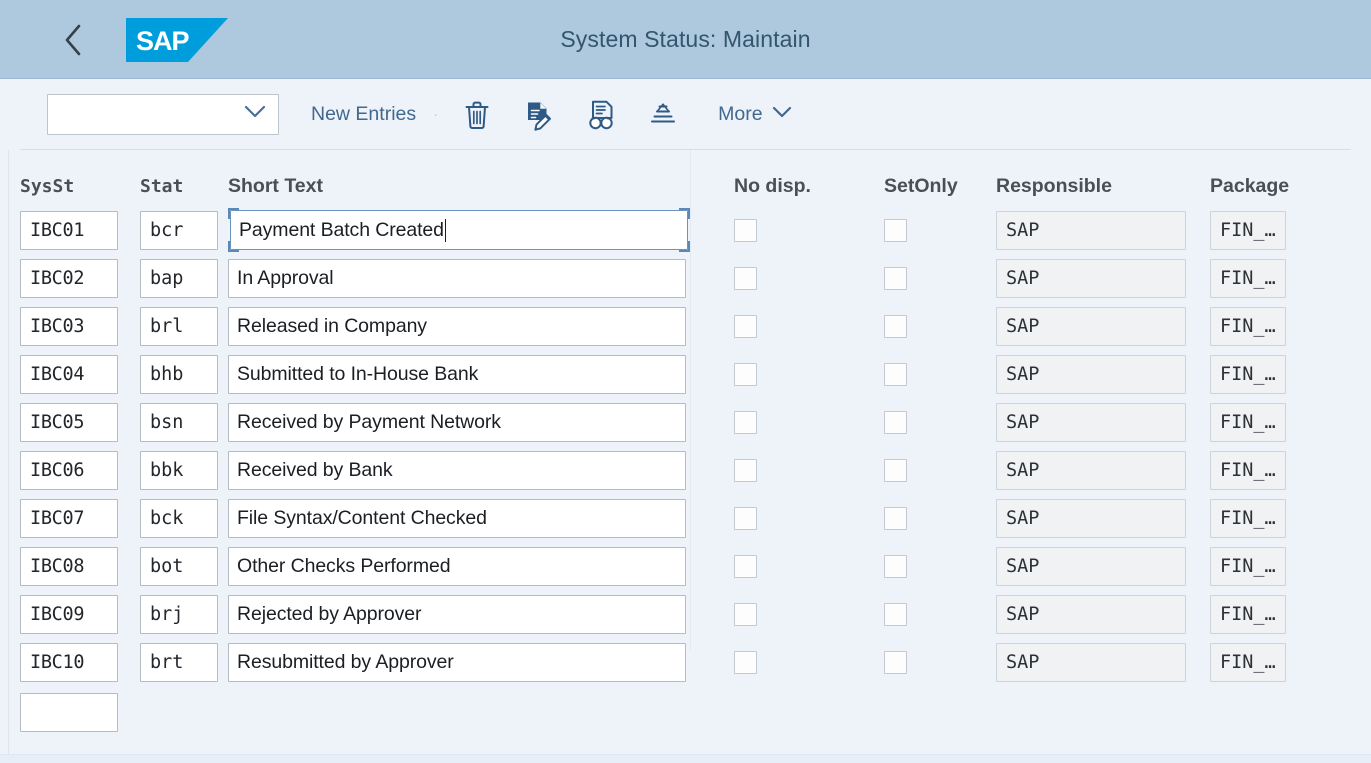 The width and height of the screenshot is (1371, 763). What do you see at coordinates (457, 614) in the screenshot?
I see `short-text-input: Rejected by Approver` at bounding box center [457, 614].